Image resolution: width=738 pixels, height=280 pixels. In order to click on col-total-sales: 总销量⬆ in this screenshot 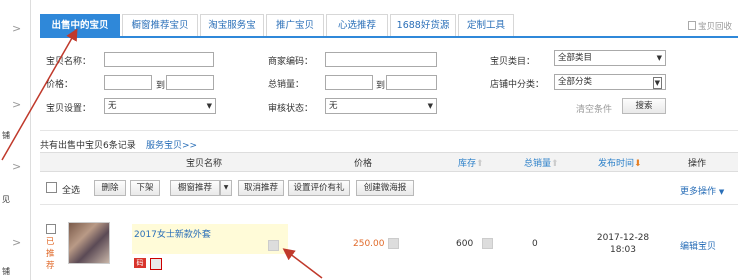, I will do `click(541, 162)`.